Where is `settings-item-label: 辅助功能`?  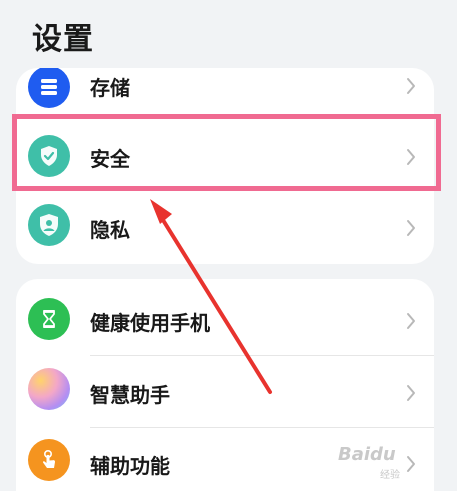
settings-item-label: 辅助功能 is located at coordinates (130, 466).